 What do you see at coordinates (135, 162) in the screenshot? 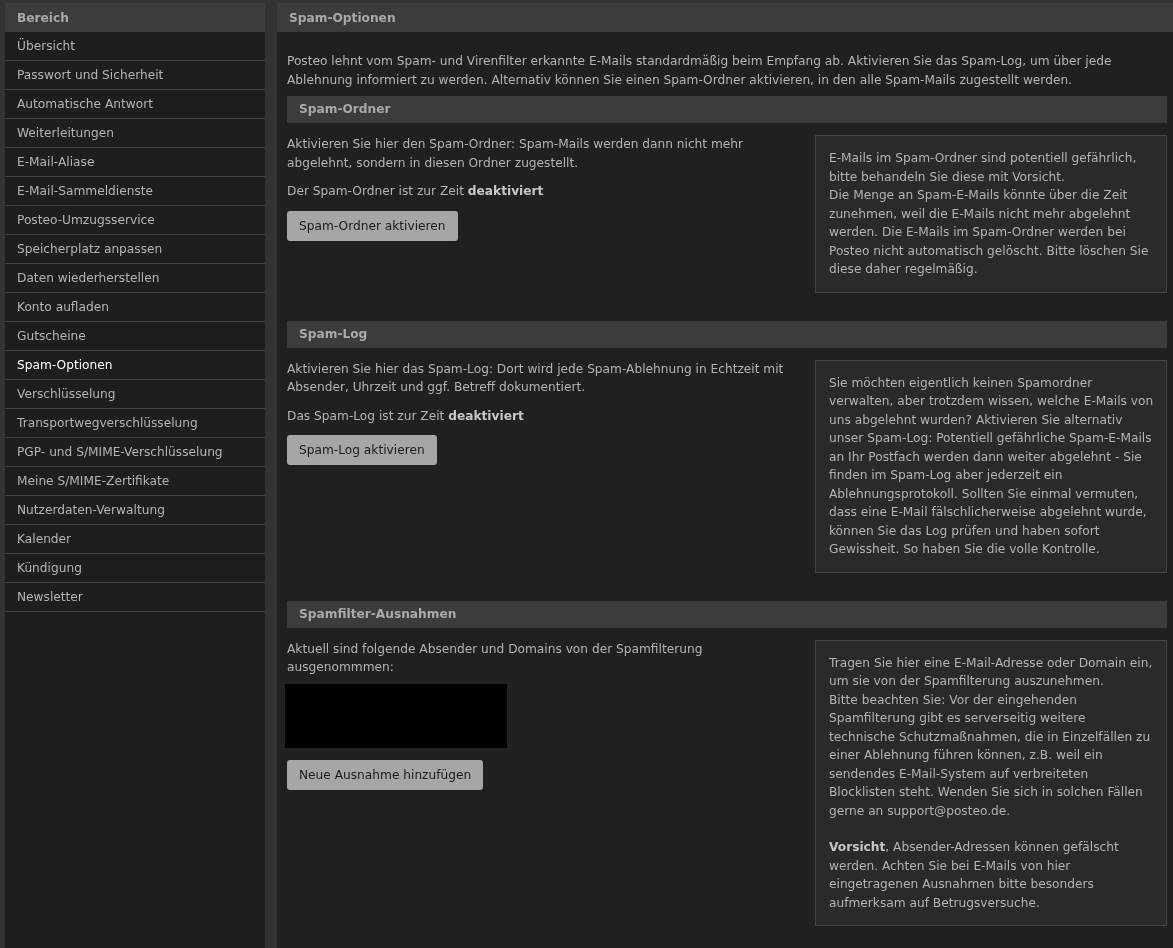
I see `sidebar-item: E-Mail-Aliase` at bounding box center [135, 162].